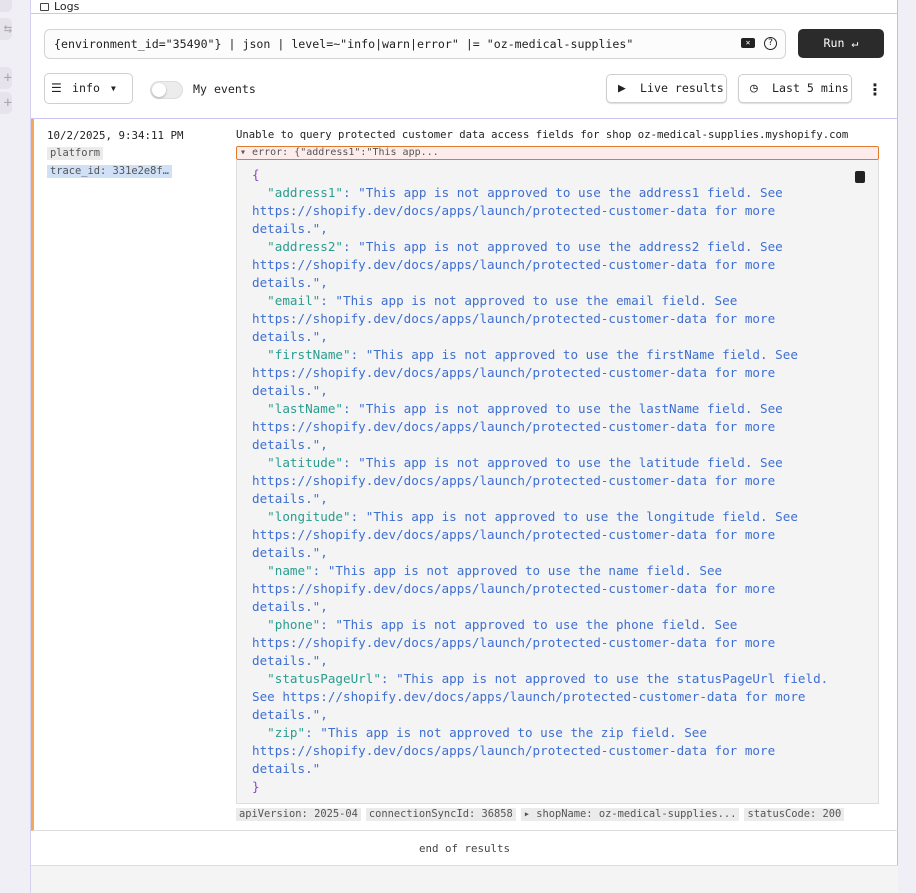  What do you see at coordinates (67, 6) in the screenshot?
I see `panel-title: Logs` at bounding box center [67, 6].